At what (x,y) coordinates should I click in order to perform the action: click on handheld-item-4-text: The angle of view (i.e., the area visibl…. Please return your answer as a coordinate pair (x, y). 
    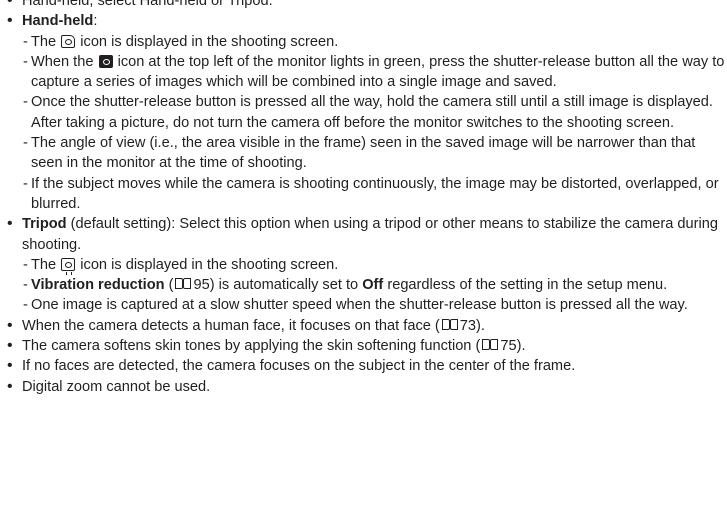
    Looking at the image, I should click on (363, 153).